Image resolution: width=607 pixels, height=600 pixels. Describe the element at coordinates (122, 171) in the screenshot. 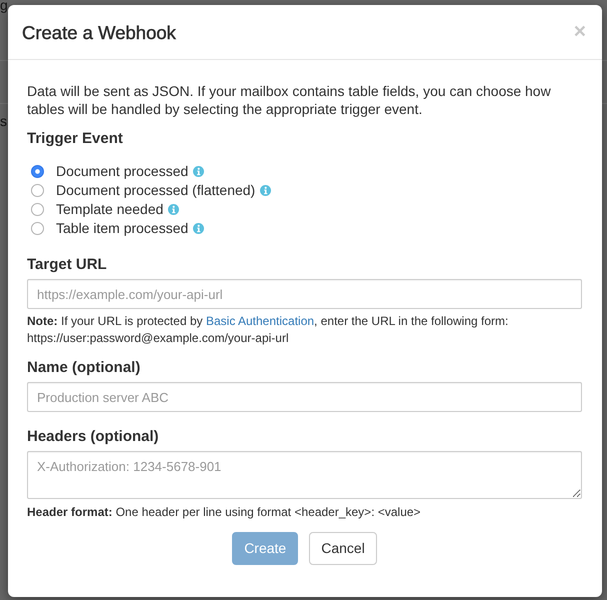

I see `radio-label: Document processed` at that location.